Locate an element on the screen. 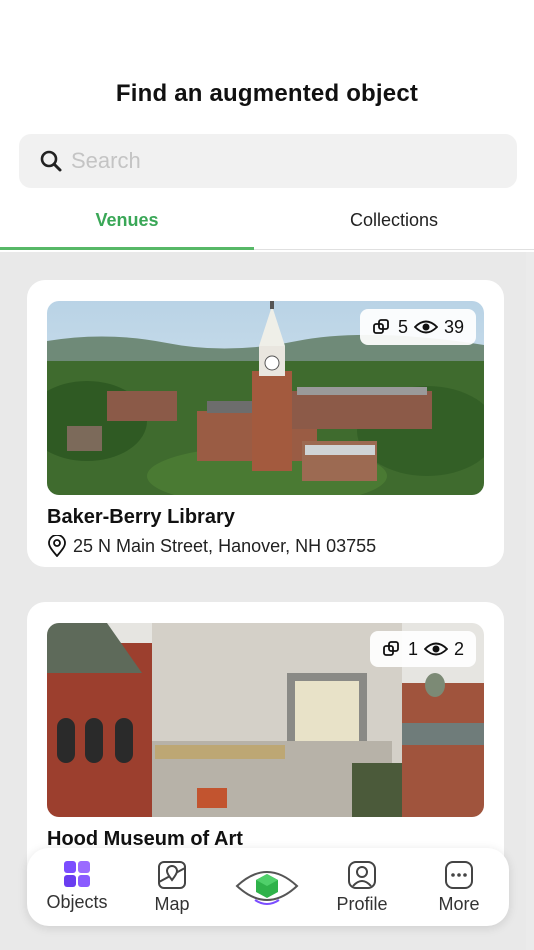 The height and width of the screenshot is (950, 534). nav-map: Map is located at coordinates (172, 887).